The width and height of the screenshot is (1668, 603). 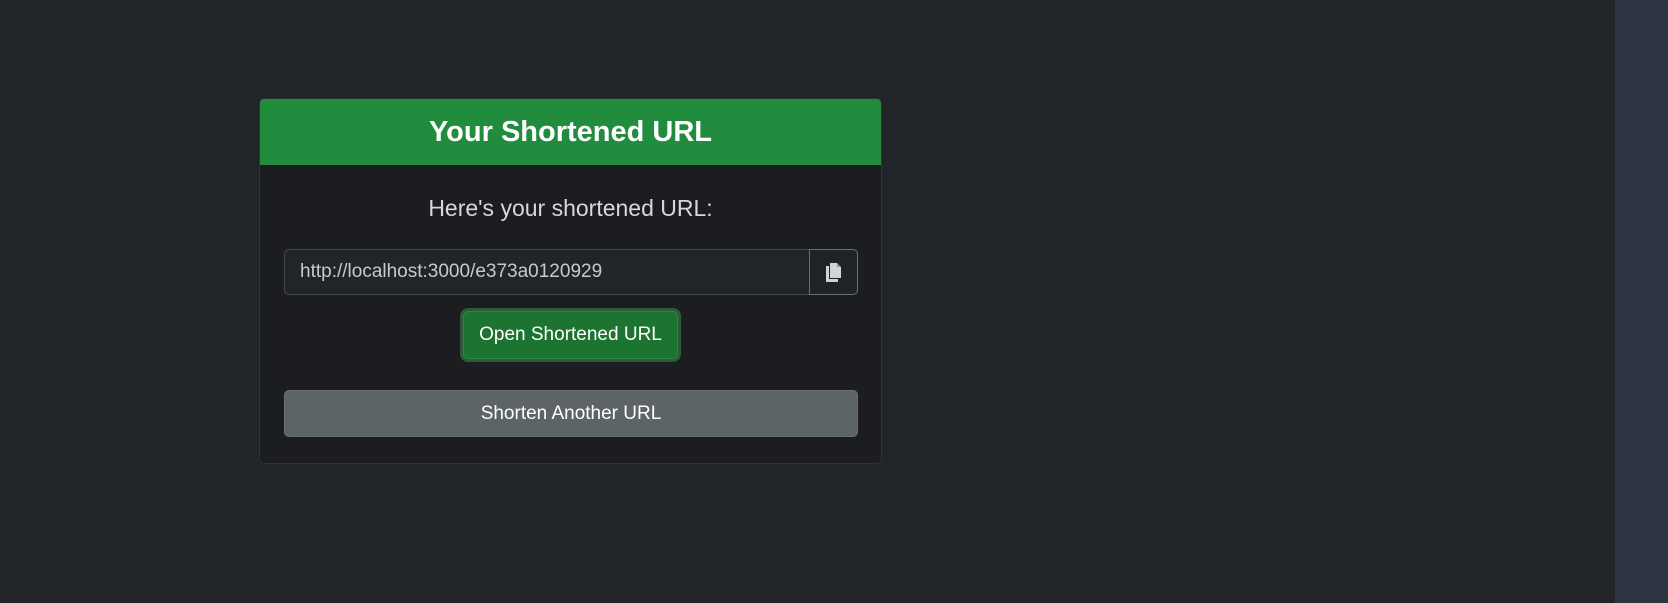 I want to click on card-header: Your Shortened URL, so click(x=570, y=132).